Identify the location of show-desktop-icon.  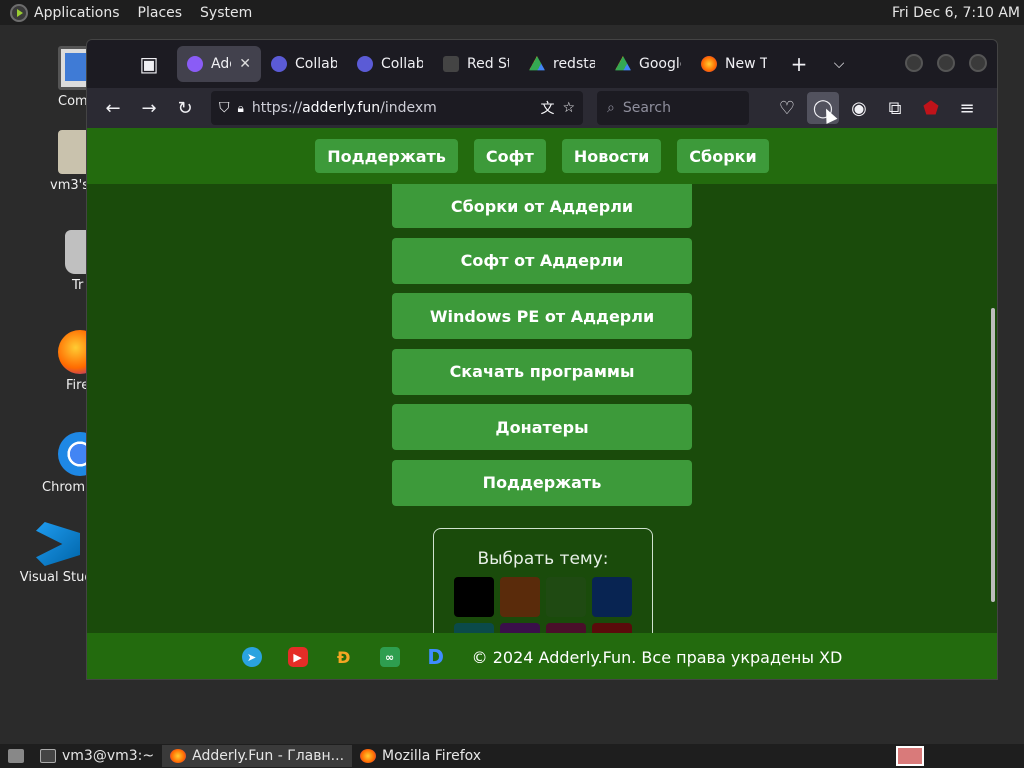
(16, 756).